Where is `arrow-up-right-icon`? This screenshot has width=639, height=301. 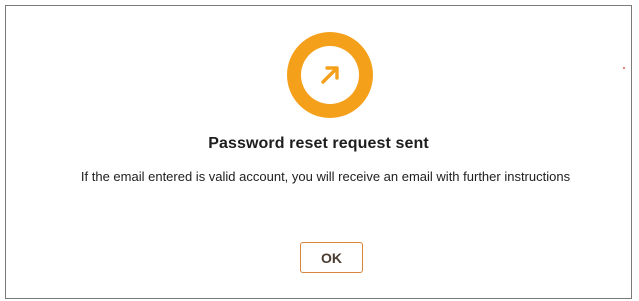
arrow-up-right-icon is located at coordinates (330, 75).